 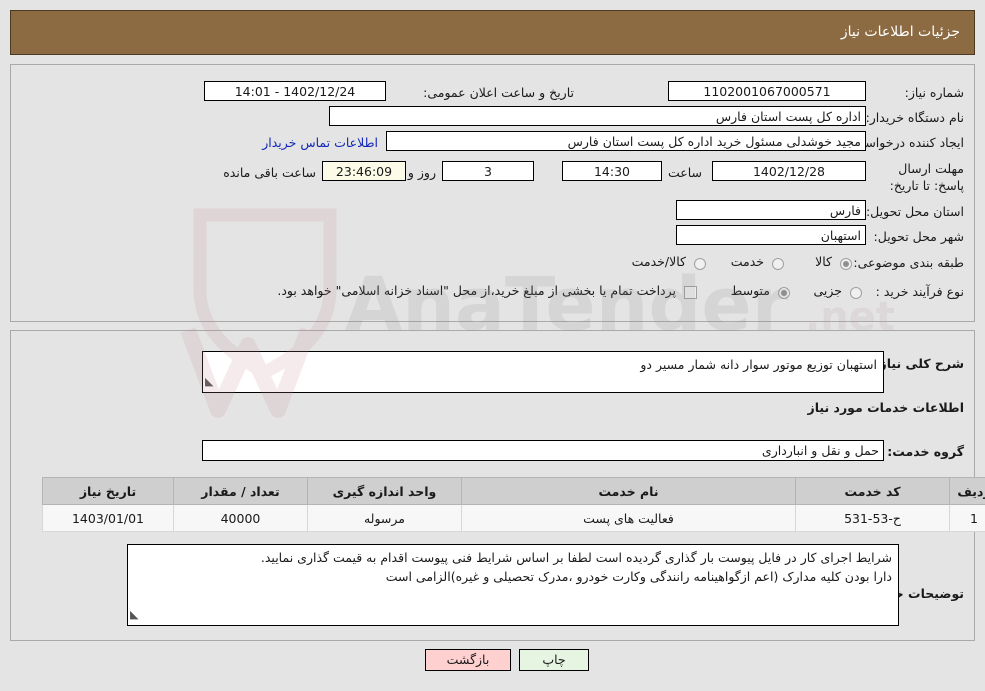 What do you see at coordinates (295, 91) in the screenshot?
I see `announce-datetime-value: 1402/12/24 - 14:01` at bounding box center [295, 91].